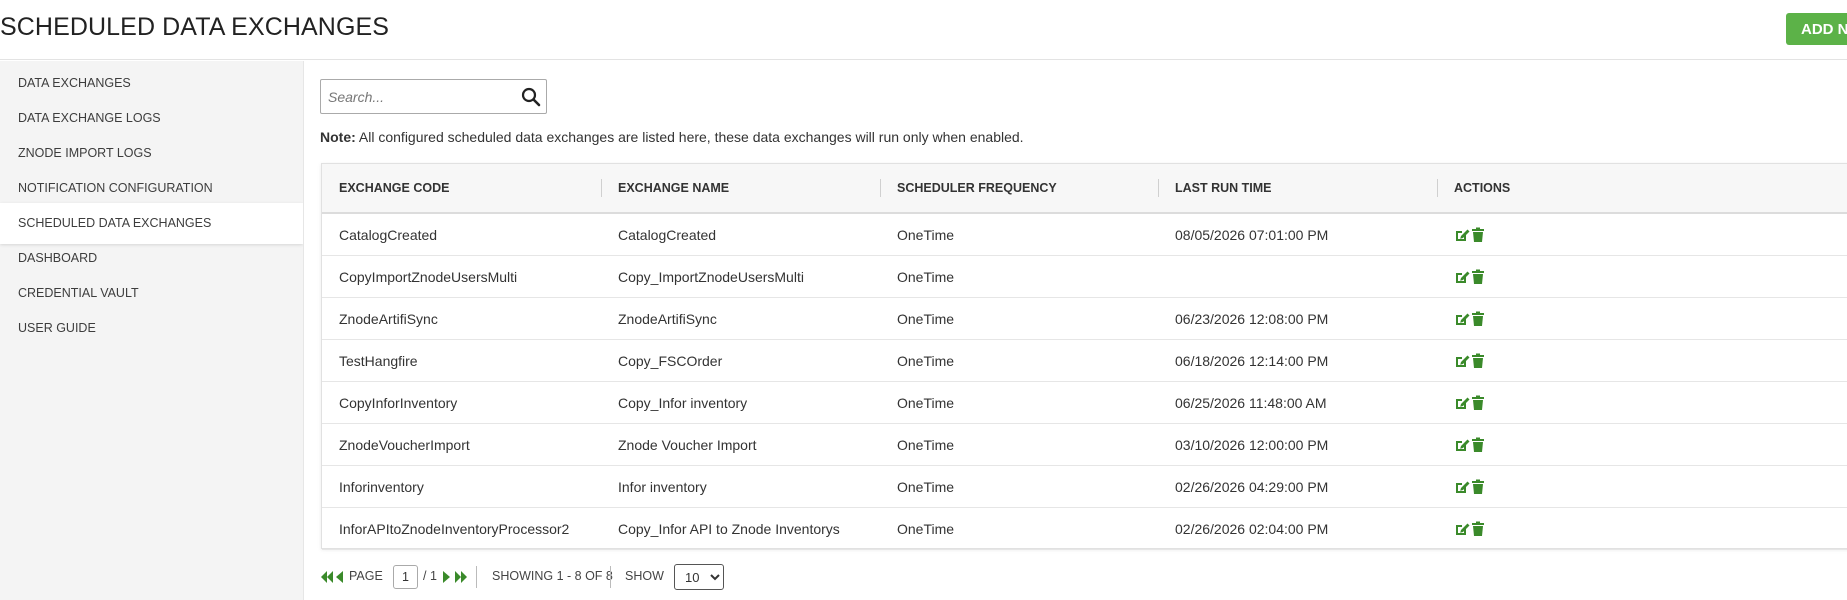  Describe the element at coordinates (683, 403) in the screenshot. I see `exchange-name-cell: Copy_Infor inventory` at that location.